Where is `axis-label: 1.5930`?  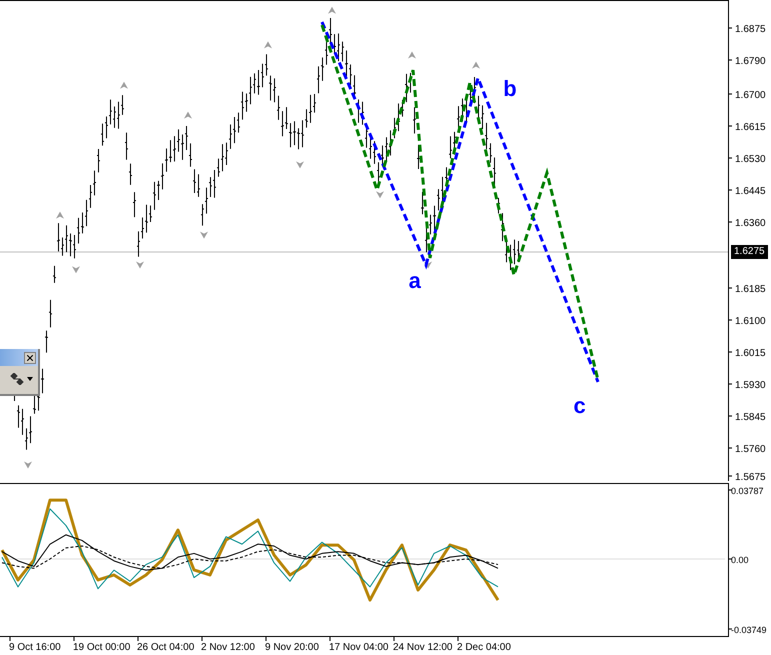 axis-label: 1.5930 is located at coordinates (750, 385).